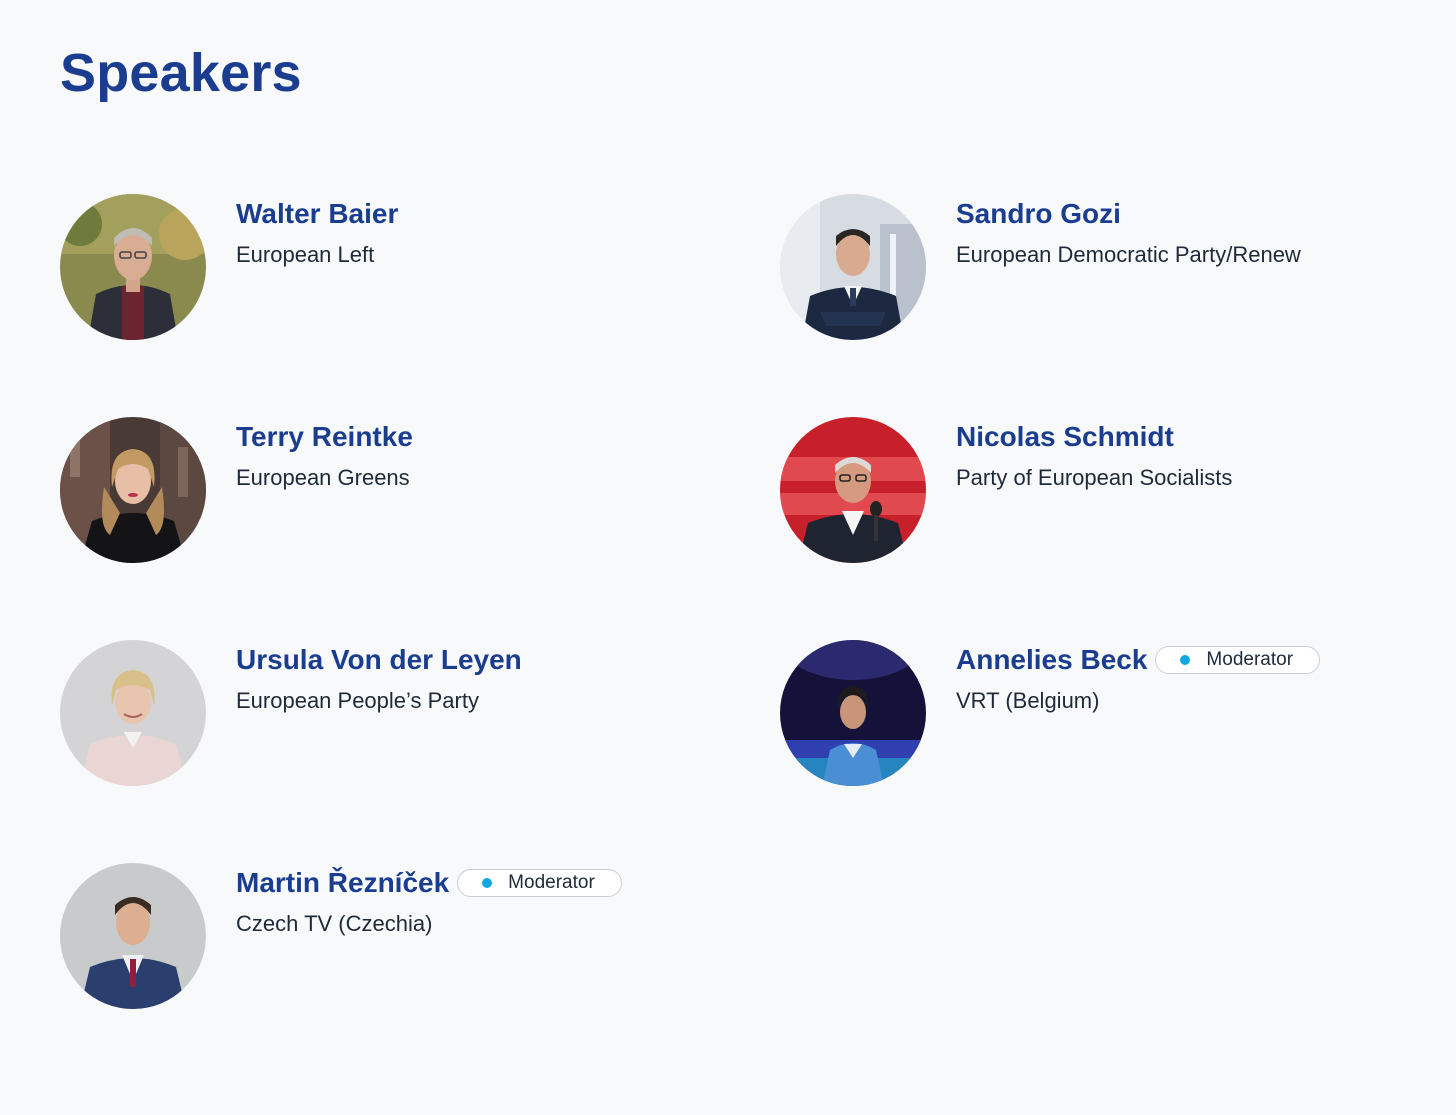 This screenshot has height=1115, width=1456. Describe the element at coordinates (1028, 700) in the screenshot. I see `speaker-organization: VRT (Belgium)` at that location.